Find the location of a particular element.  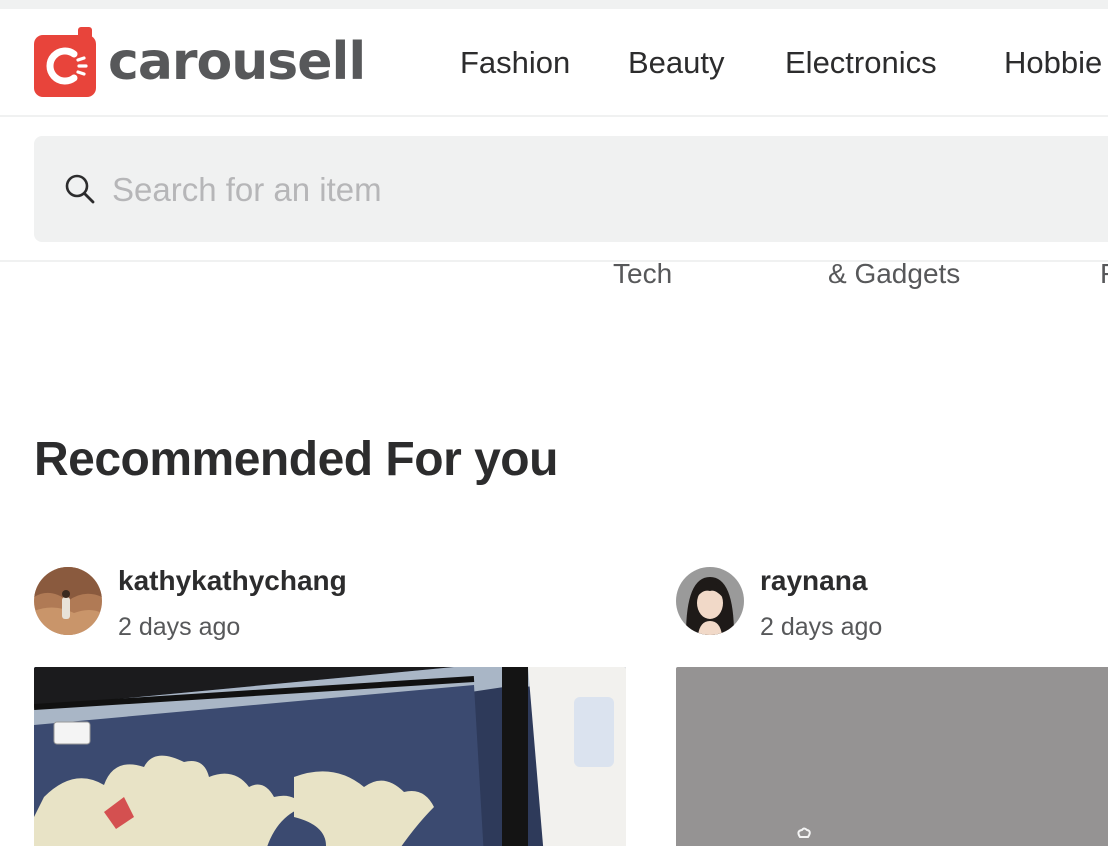

nav-item-electronics: Electronics is located at coordinates (861, 63).